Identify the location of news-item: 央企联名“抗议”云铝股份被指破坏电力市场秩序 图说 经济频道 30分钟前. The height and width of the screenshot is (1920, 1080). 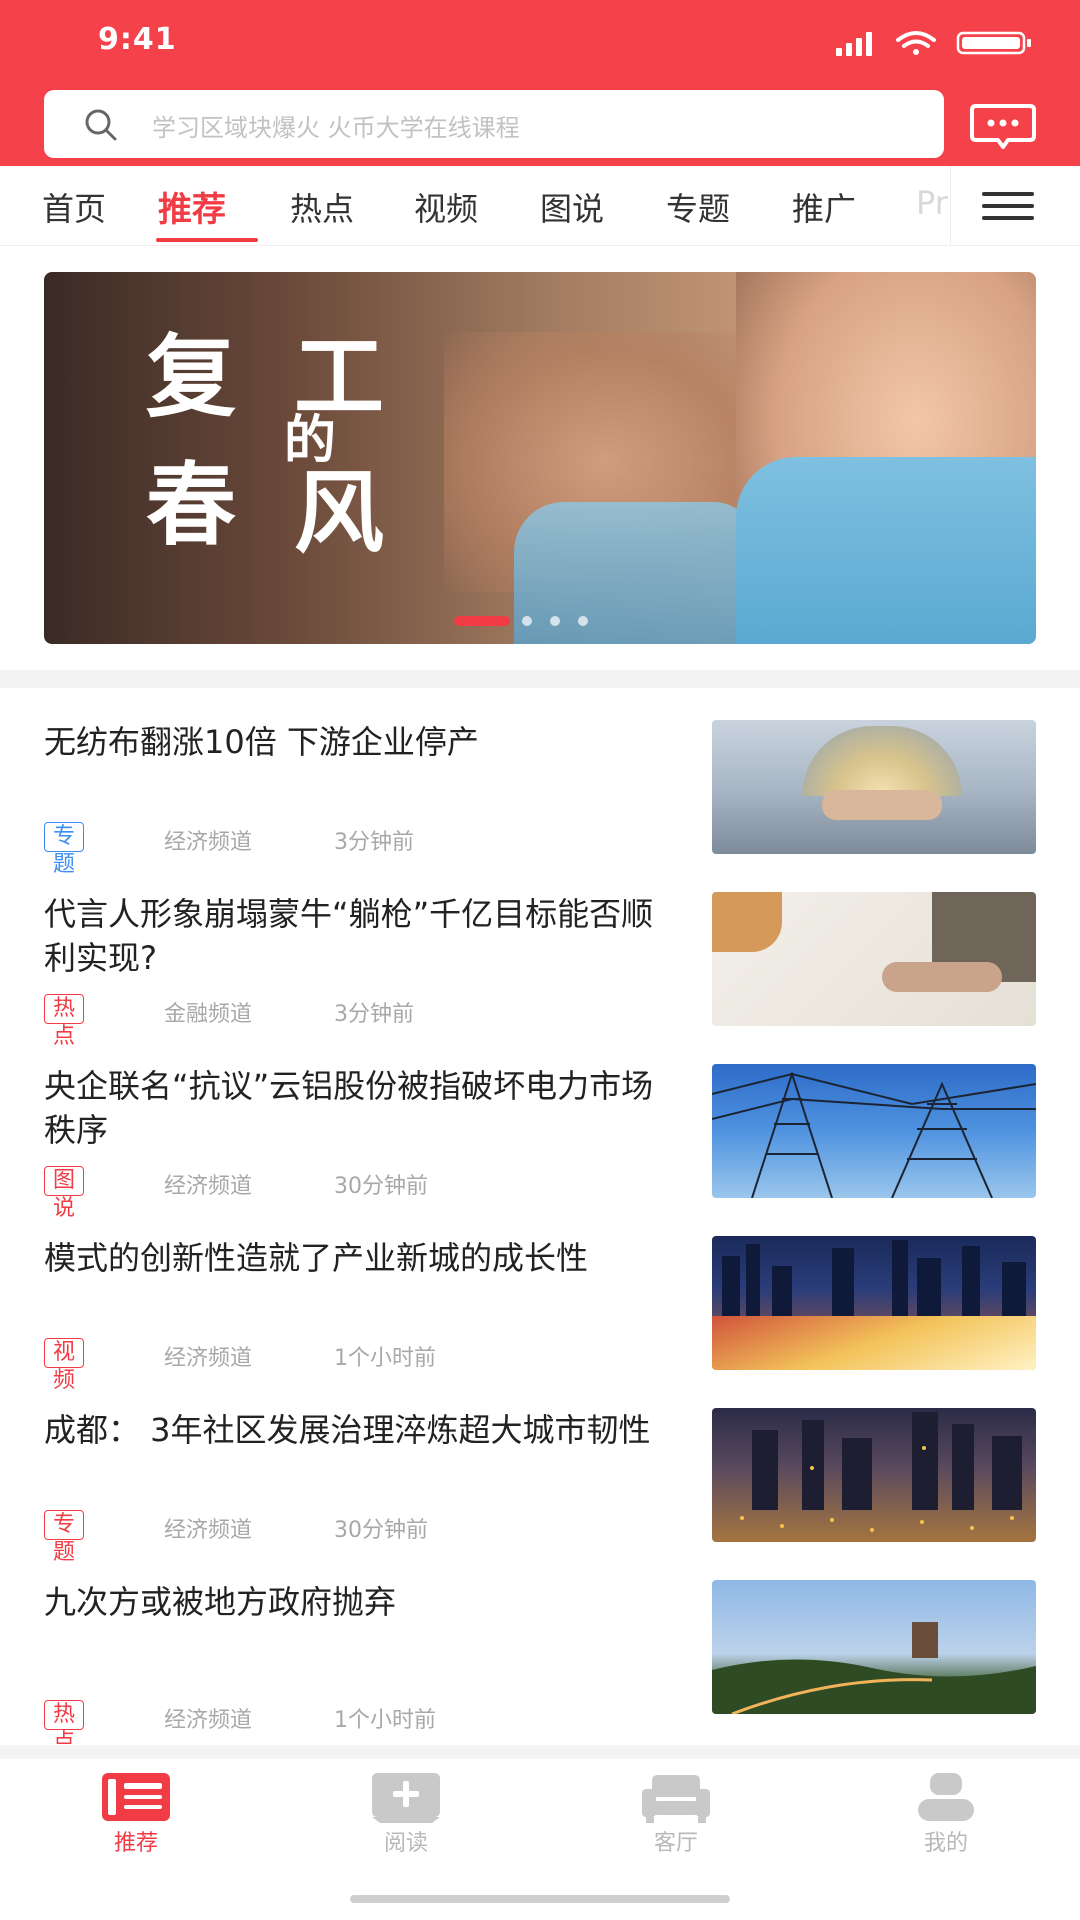
(540, 1144).